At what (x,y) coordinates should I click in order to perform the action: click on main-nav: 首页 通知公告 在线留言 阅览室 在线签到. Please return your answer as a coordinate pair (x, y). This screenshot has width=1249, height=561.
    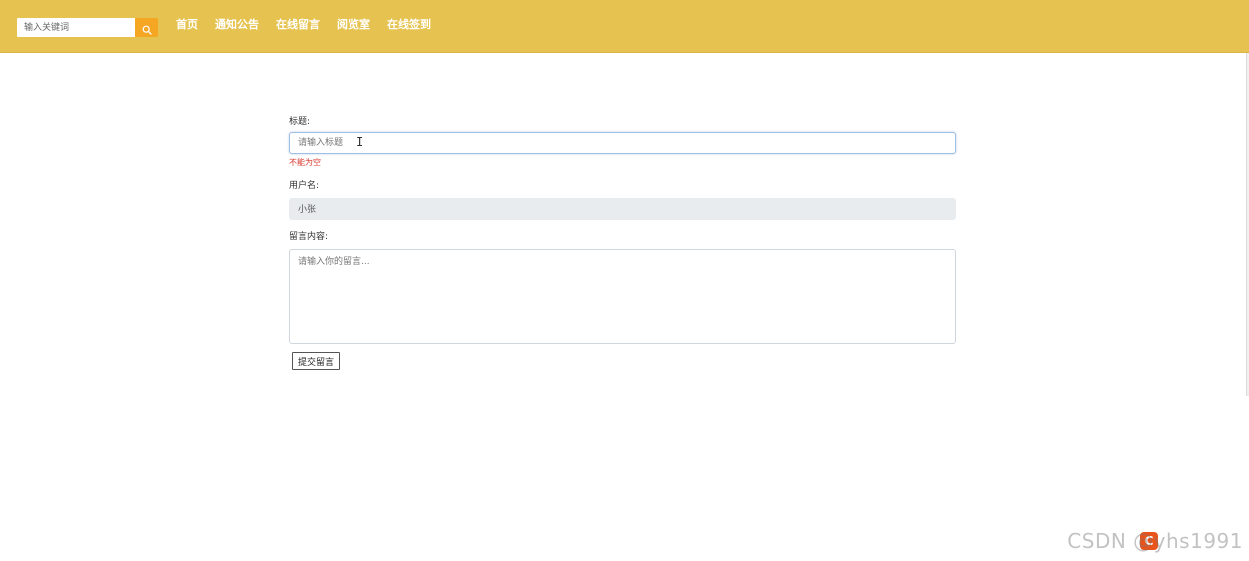
    Looking at the image, I should click on (303, 26).